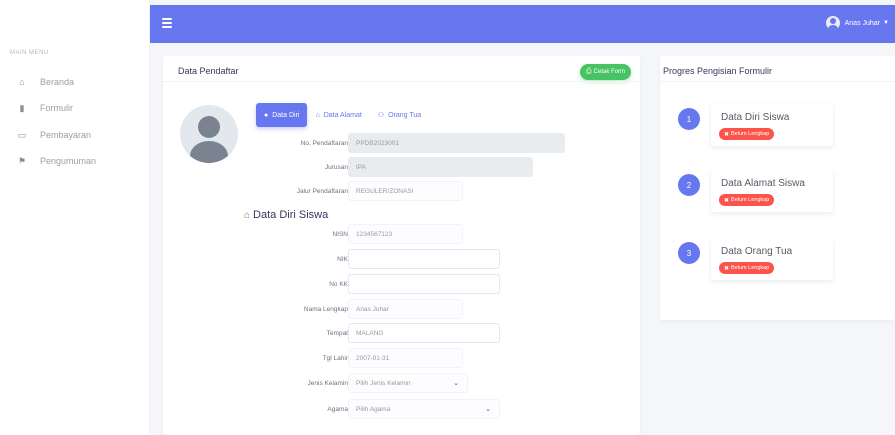  I want to click on nisn-field: 1234567123, so click(405, 234).